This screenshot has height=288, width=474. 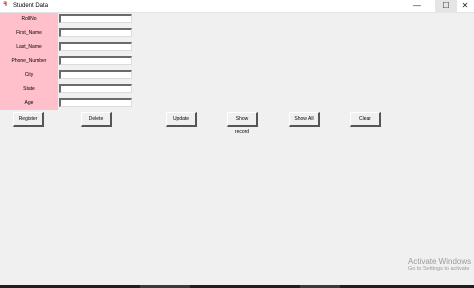 I want to click on rollno-label: RollNo, so click(x=29, y=19).